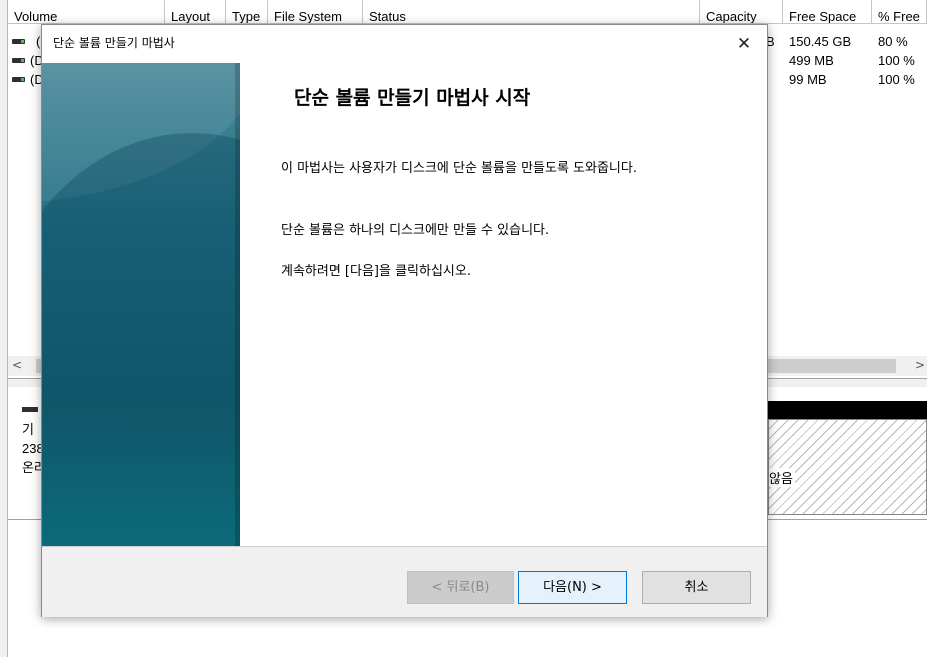  Describe the element at coordinates (847, 467) in the screenshot. I see `unallocated-partition: 않음` at that location.